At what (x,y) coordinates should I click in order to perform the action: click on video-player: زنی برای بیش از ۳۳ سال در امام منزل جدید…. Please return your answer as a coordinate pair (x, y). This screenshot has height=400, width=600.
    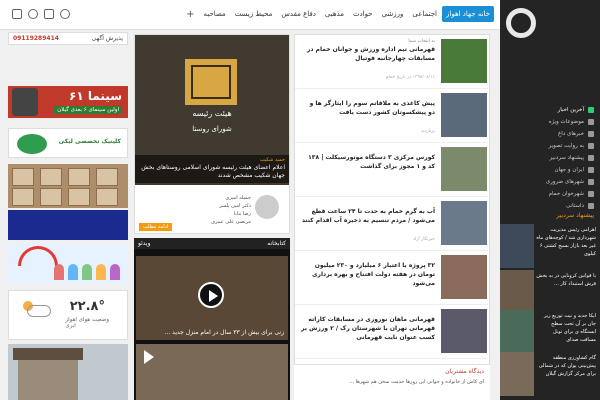
    Looking at the image, I should click on (212, 298).